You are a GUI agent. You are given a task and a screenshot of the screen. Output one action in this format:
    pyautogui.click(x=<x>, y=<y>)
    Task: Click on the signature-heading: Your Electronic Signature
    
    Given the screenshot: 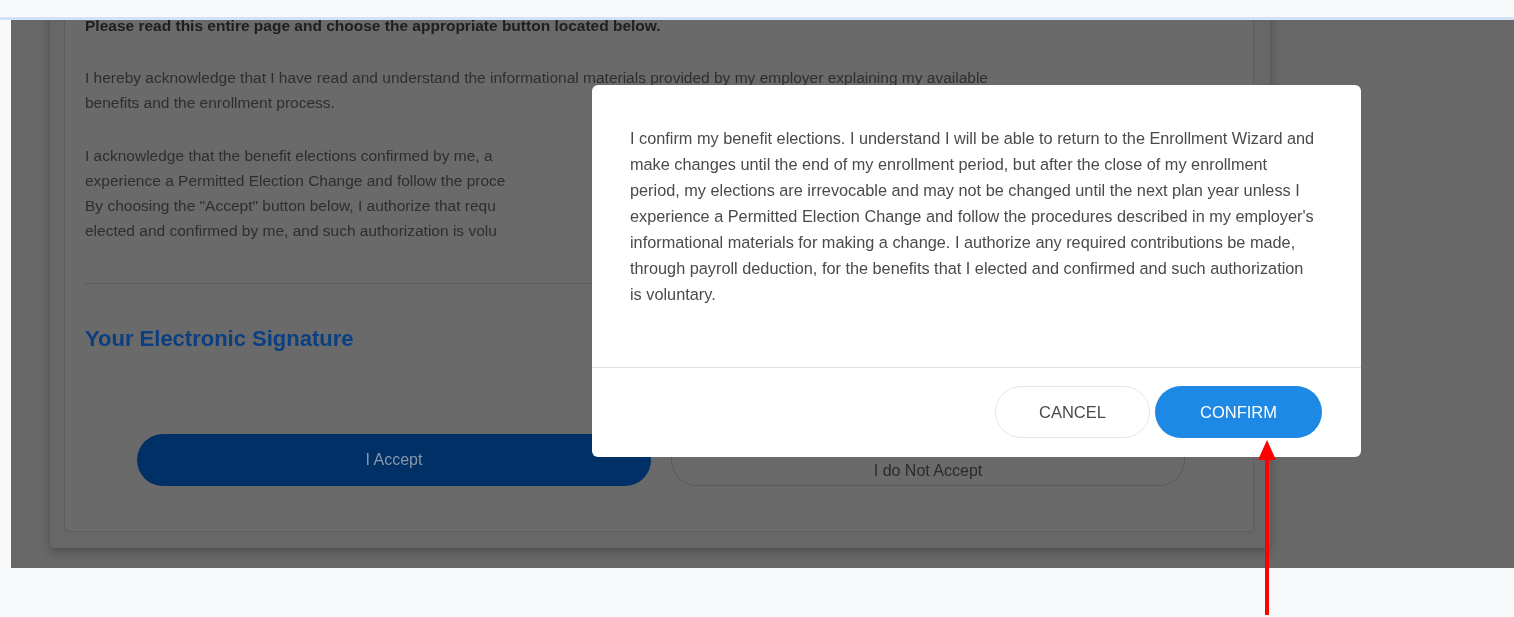 What is the action you would take?
    pyautogui.click(x=219, y=339)
    